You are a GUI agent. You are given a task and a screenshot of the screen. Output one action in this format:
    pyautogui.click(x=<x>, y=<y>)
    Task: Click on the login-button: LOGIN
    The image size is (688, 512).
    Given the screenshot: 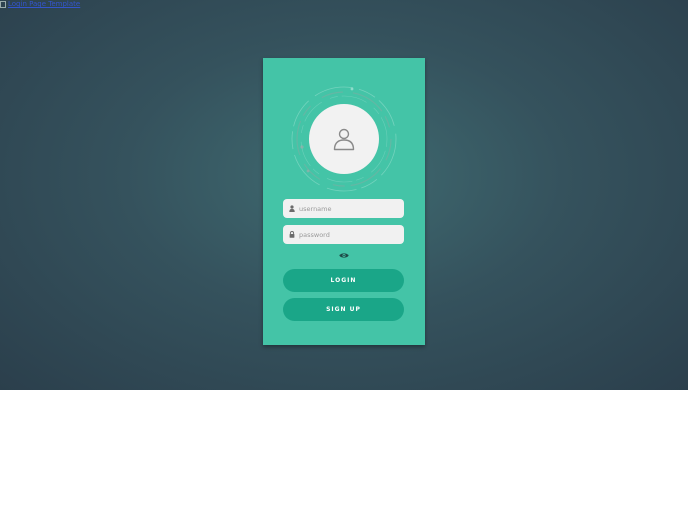 What is the action you would take?
    pyautogui.click(x=343, y=280)
    